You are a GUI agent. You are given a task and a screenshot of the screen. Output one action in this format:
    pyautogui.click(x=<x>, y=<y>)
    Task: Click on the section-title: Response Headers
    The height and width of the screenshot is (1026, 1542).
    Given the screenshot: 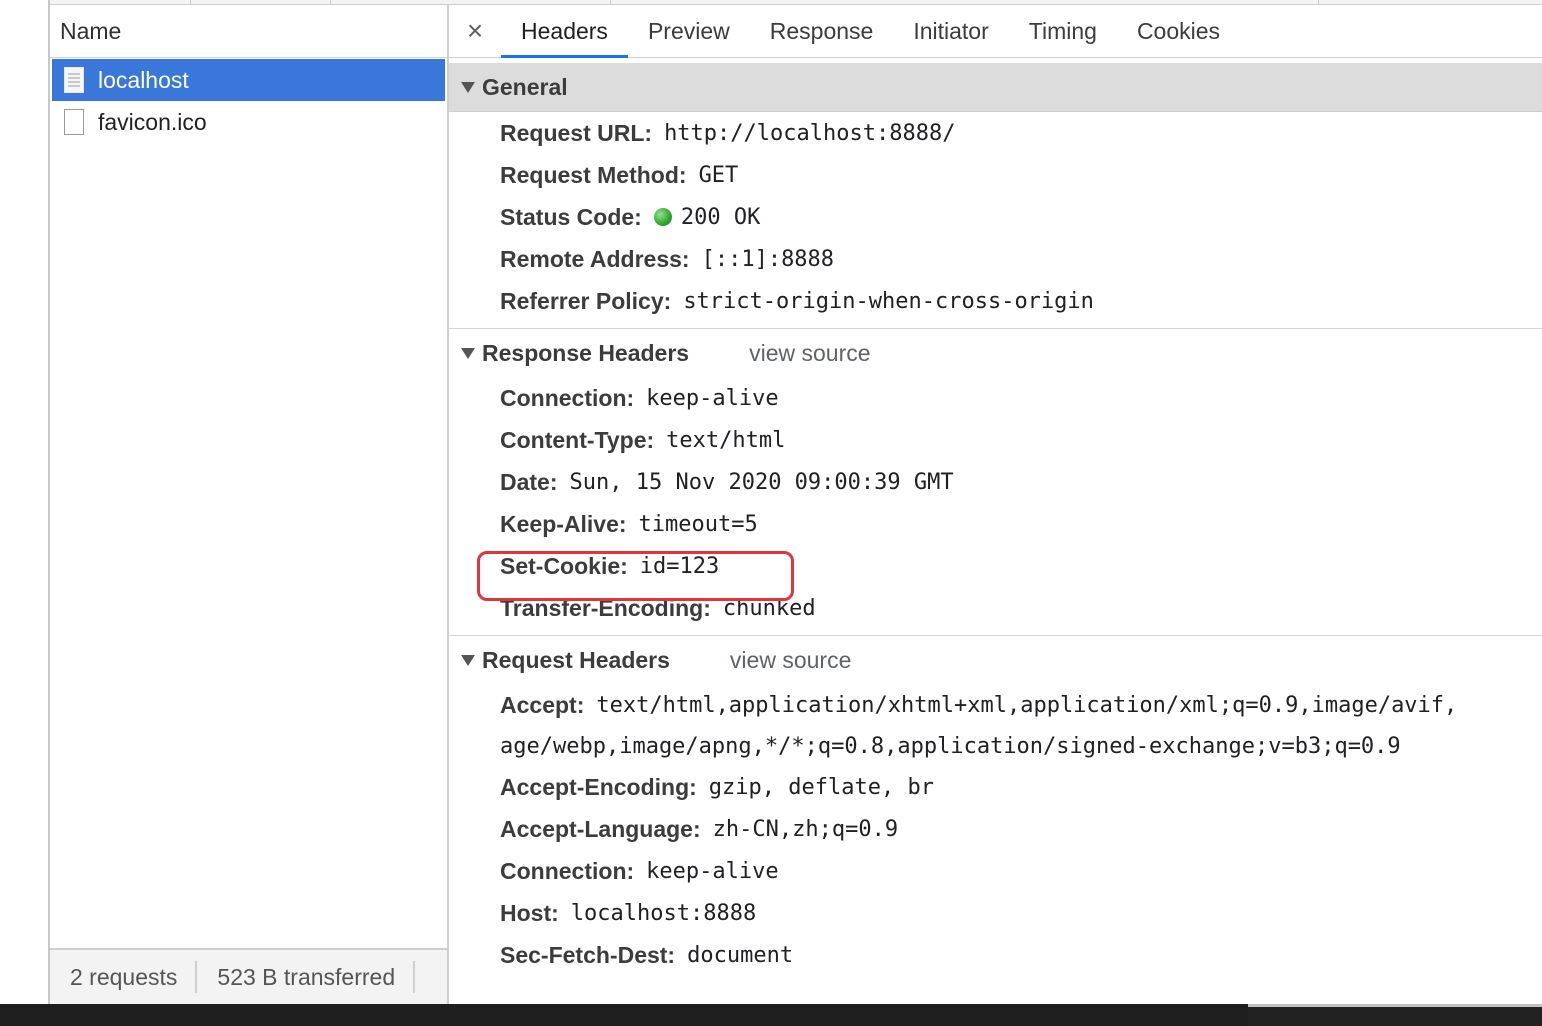 What is the action you would take?
    pyautogui.click(x=586, y=352)
    